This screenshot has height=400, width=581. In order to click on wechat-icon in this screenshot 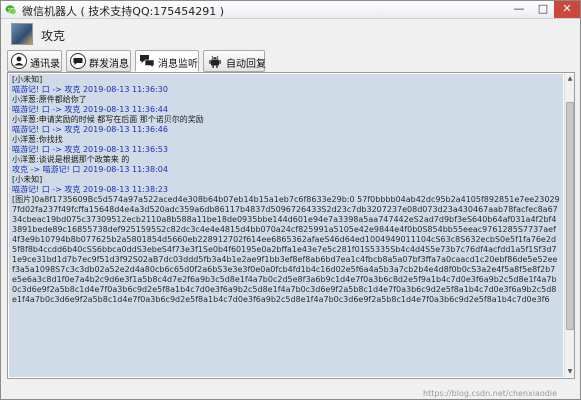, I will do `click(11, 10)`.